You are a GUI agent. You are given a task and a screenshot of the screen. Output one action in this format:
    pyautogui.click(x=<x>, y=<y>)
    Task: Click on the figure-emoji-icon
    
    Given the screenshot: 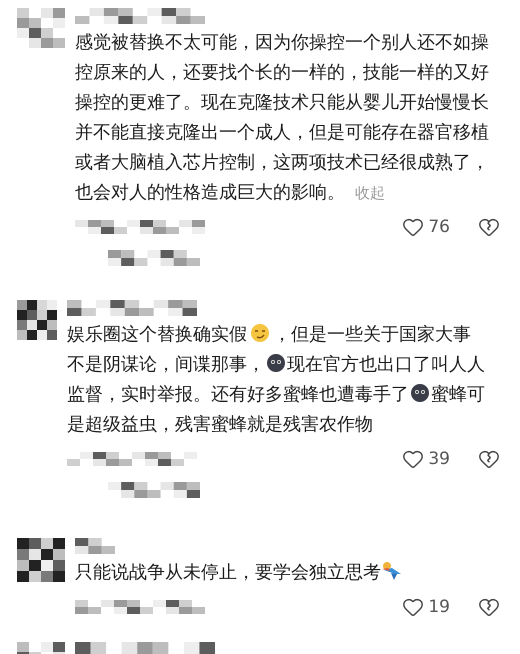 What is the action you would take?
    pyautogui.click(x=392, y=571)
    